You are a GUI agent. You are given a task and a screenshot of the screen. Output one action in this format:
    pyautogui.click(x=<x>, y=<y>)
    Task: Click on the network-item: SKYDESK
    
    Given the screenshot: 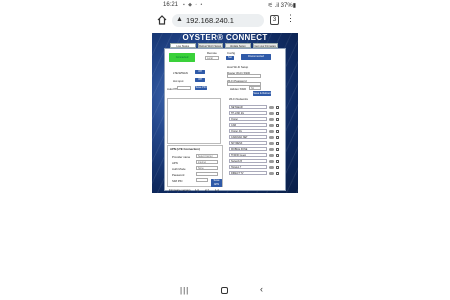 What is the action you would take?
    pyautogui.click(x=248, y=143)
    